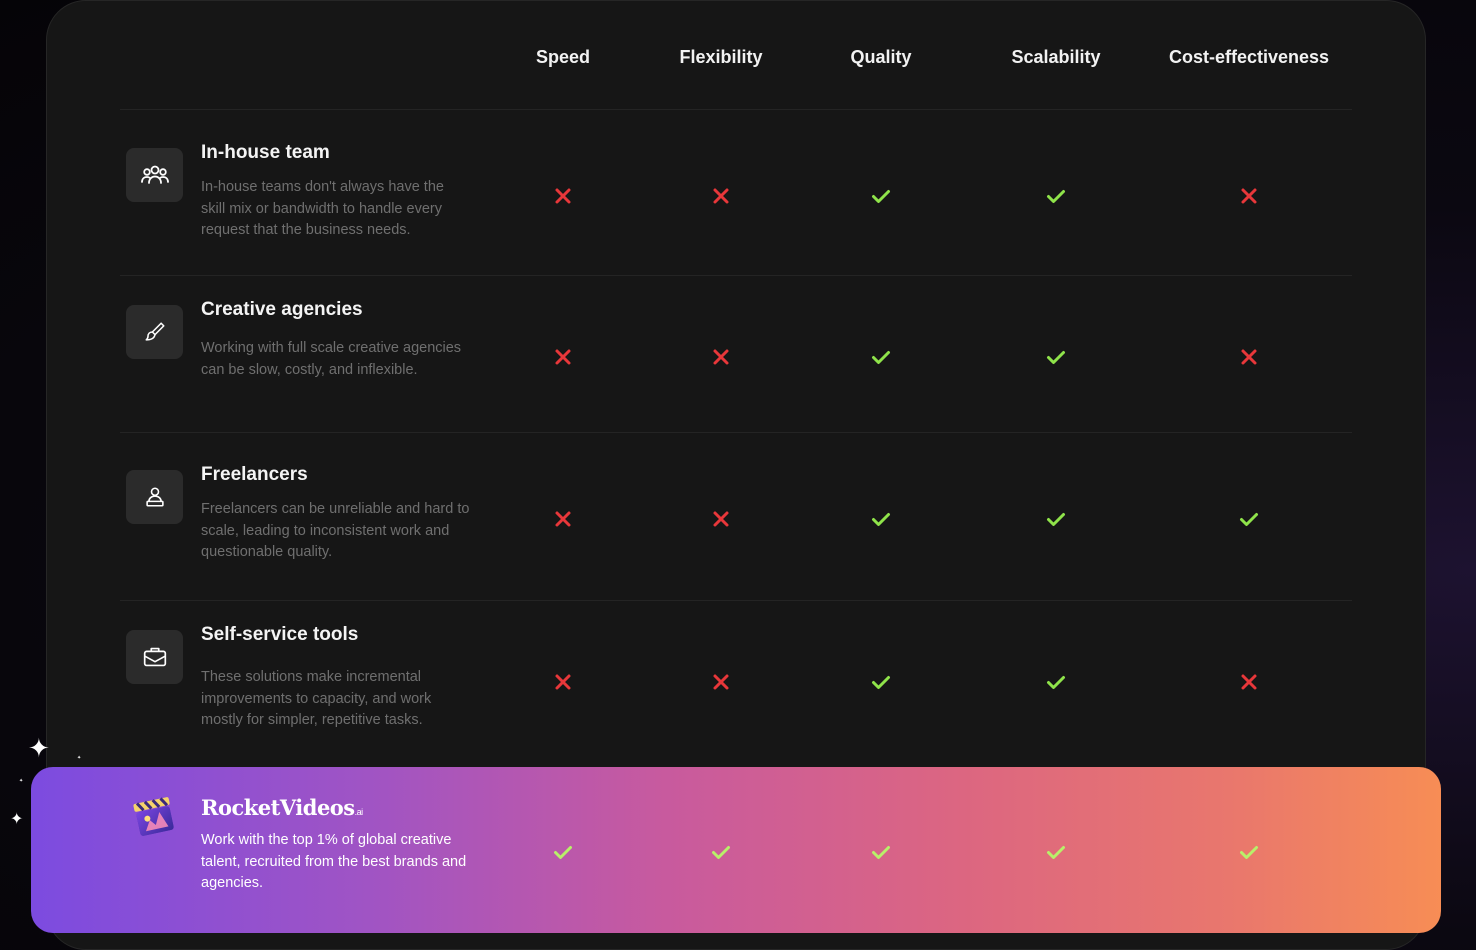 Image resolution: width=1476 pixels, height=950 pixels. What do you see at coordinates (154, 657) in the screenshot?
I see `toolbox-icon` at bounding box center [154, 657].